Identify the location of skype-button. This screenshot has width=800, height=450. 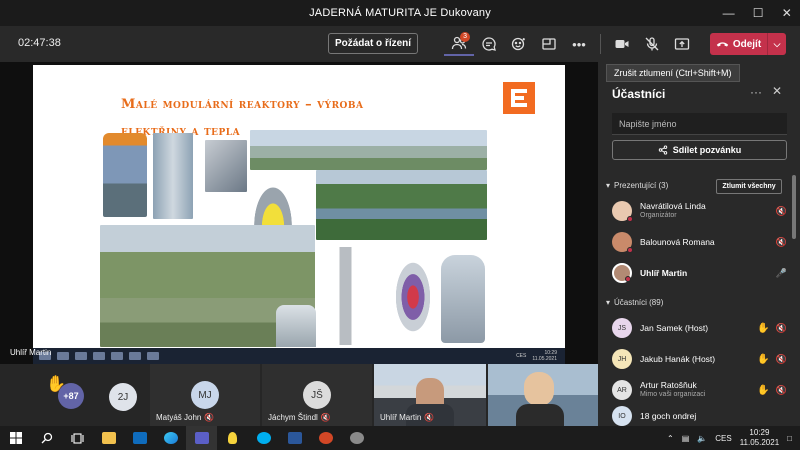
(263, 438).